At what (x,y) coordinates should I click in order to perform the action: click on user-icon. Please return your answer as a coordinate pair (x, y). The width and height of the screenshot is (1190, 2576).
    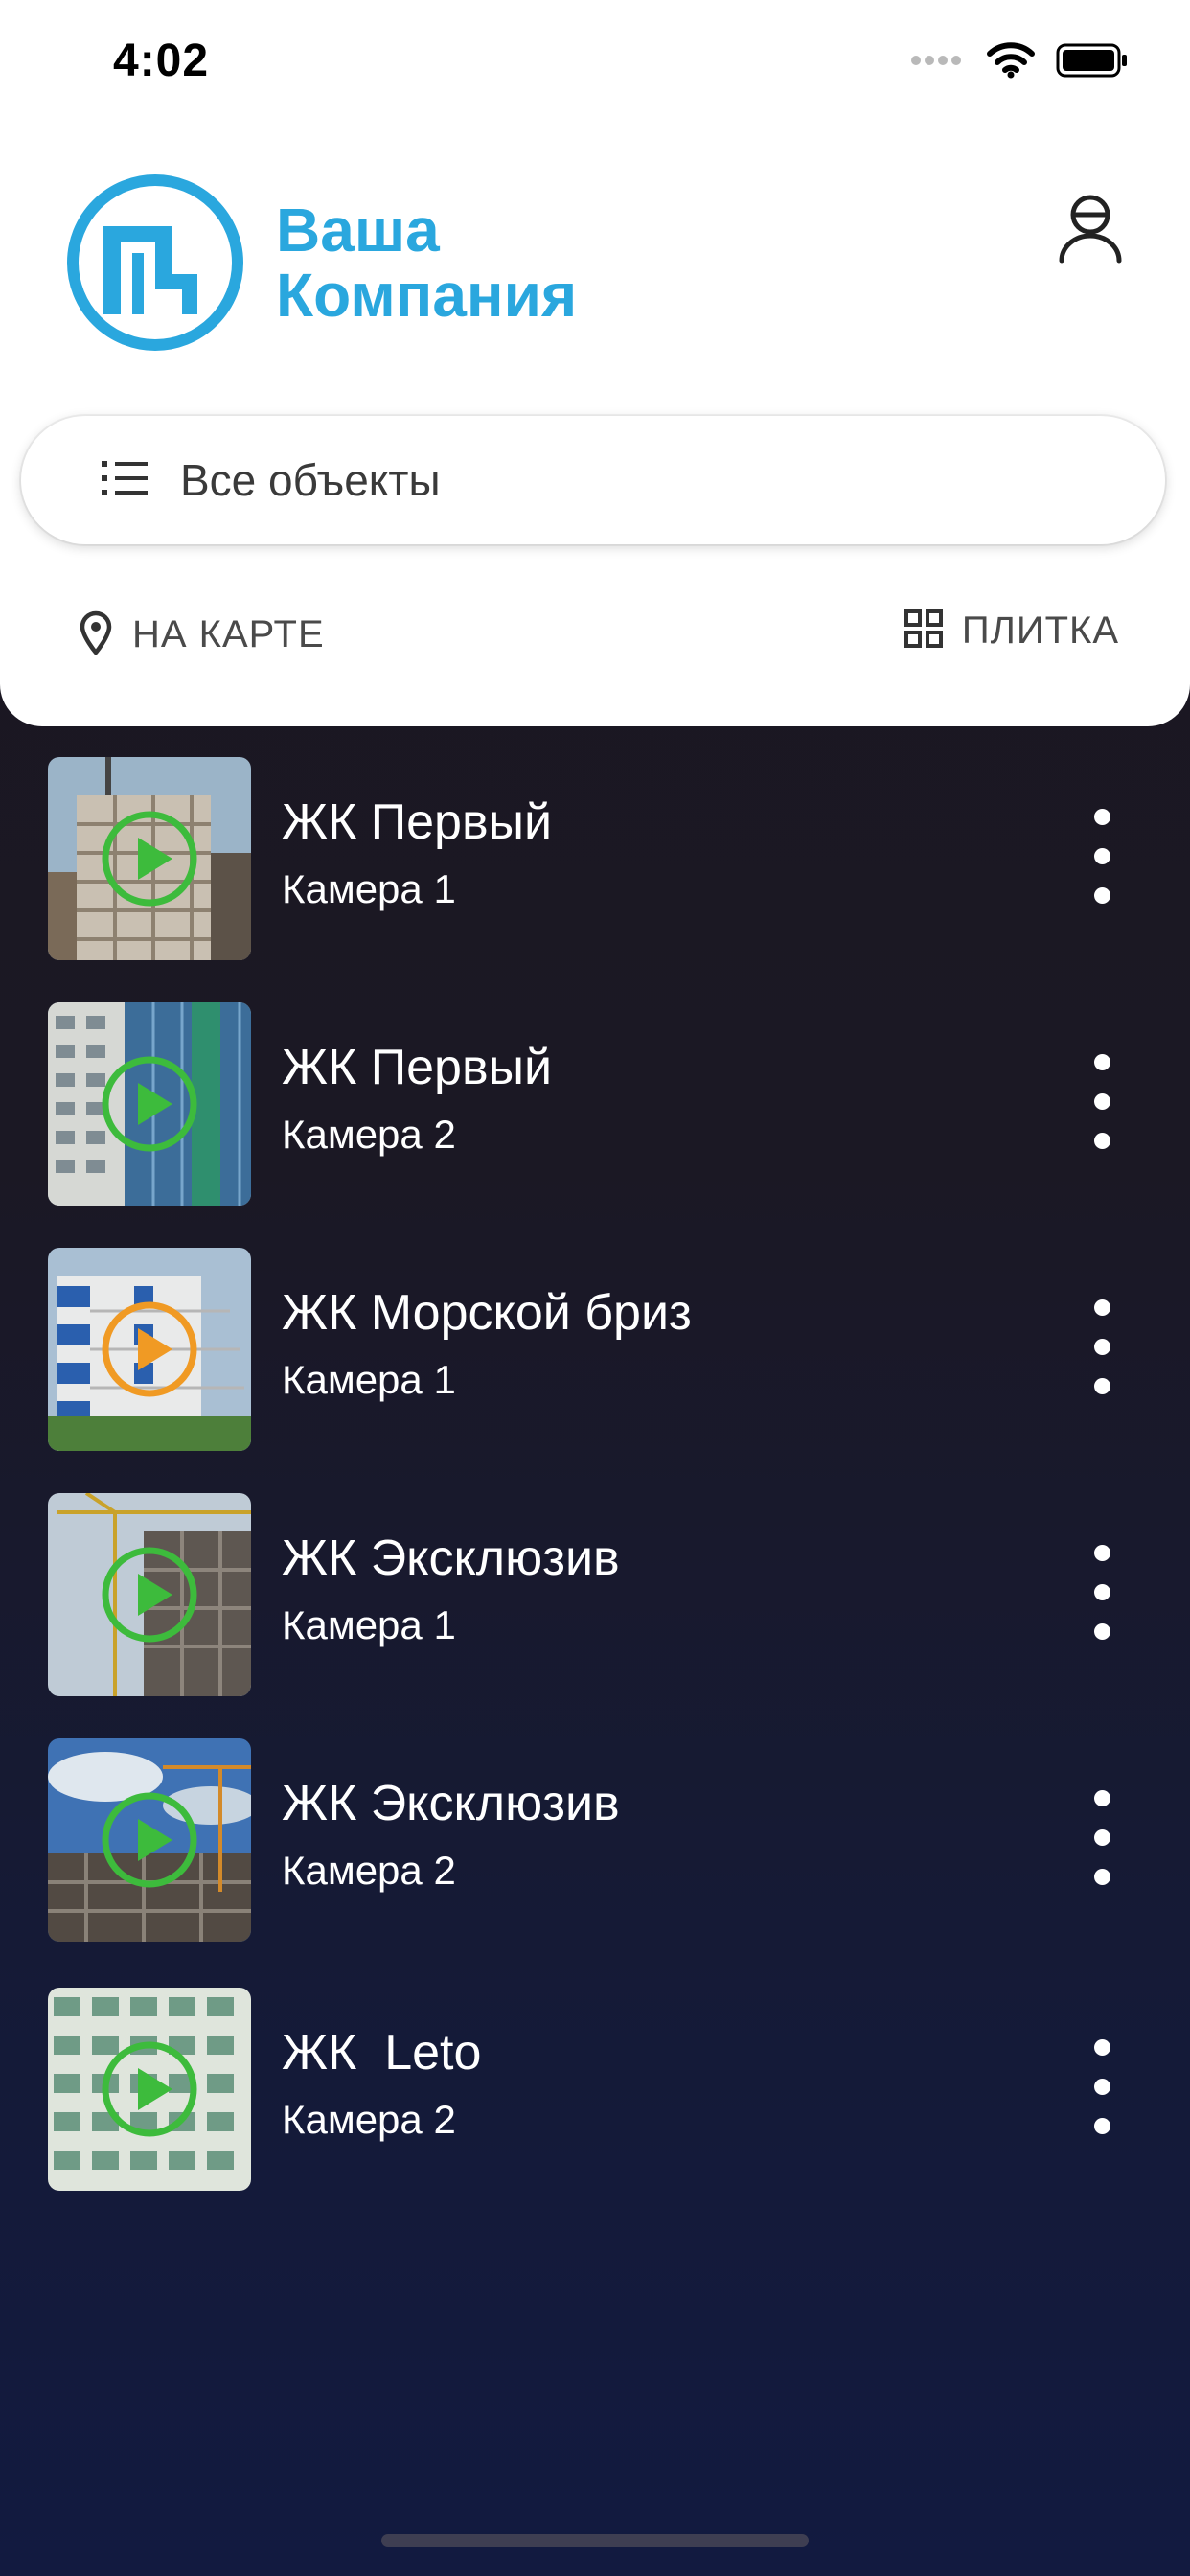
    Looking at the image, I should click on (1091, 230).